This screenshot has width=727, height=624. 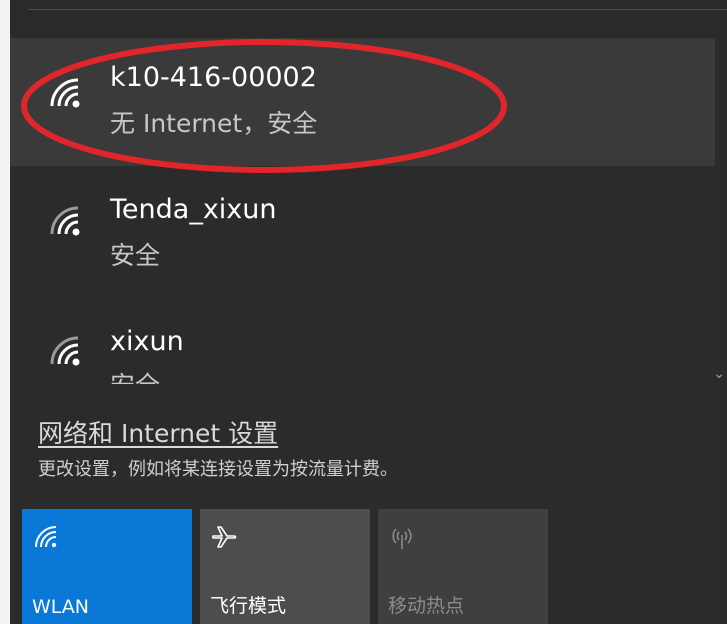 I want to click on tile-label: WLAN, so click(x=61, y=607).